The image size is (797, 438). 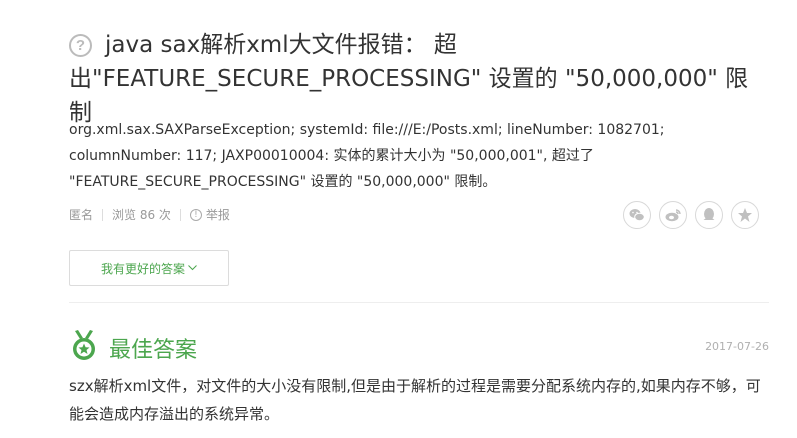 What do you see at coordinates (737, 346) in the screenshot?
I see `answer-date: 2017-07-26` at bounding box center [737, 346].